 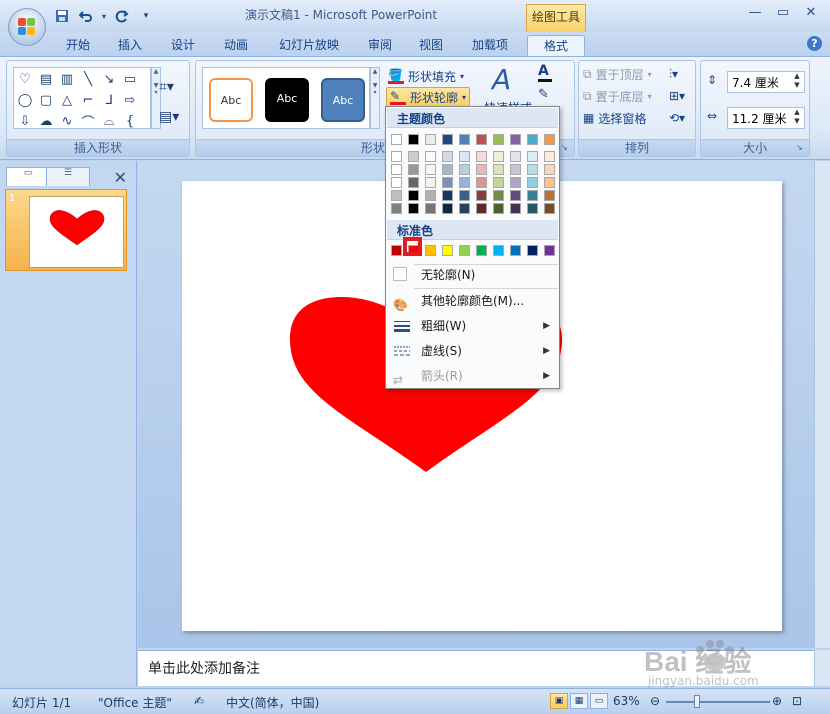 I want to click on text-fill-icon: A, so click(x=545, y=72).